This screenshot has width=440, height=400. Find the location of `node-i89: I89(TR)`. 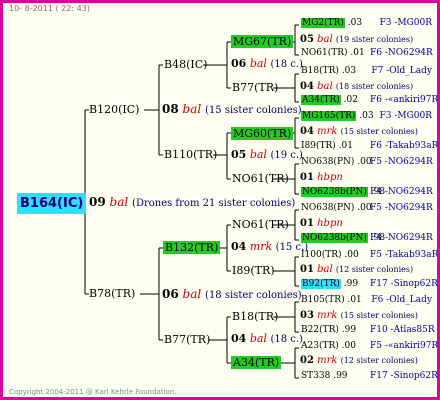

node-i89: I89(TR) is located at coordinates (253, 270).